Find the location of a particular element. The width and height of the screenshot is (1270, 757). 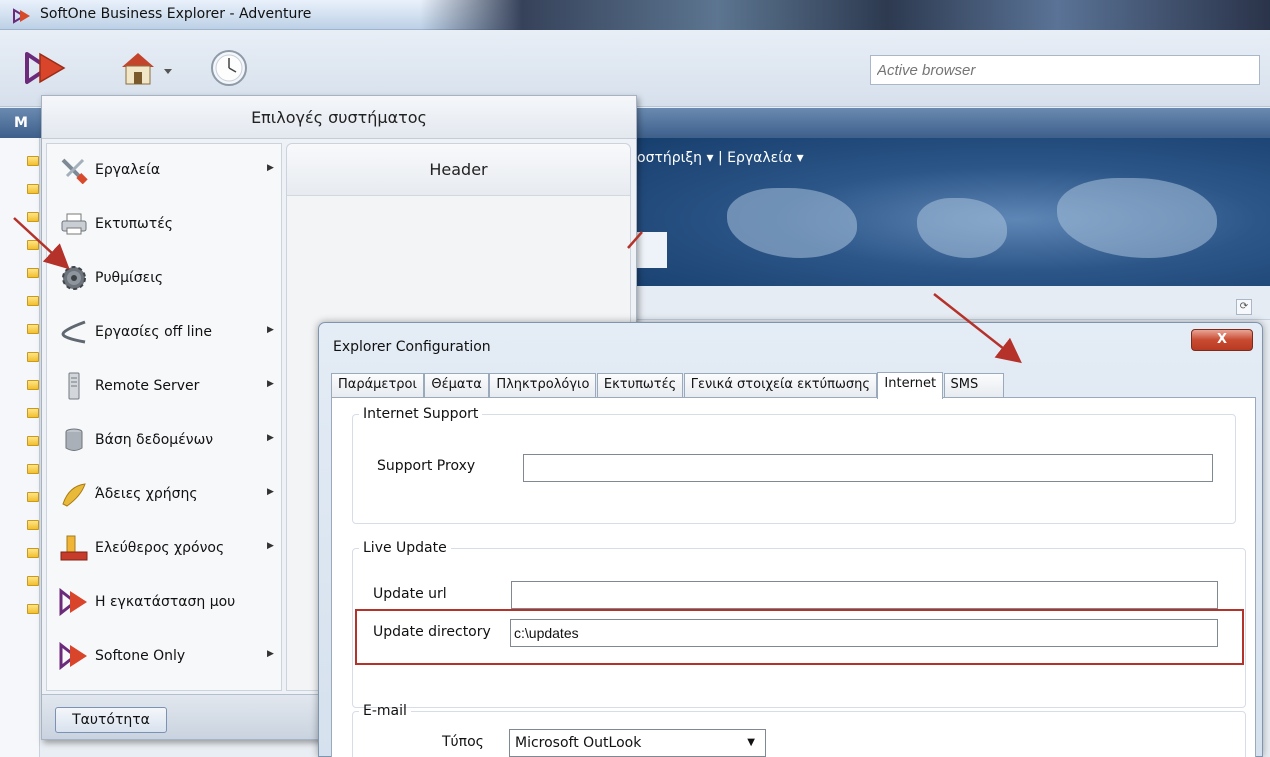

offline-icon is located at coordinates (73, 332).